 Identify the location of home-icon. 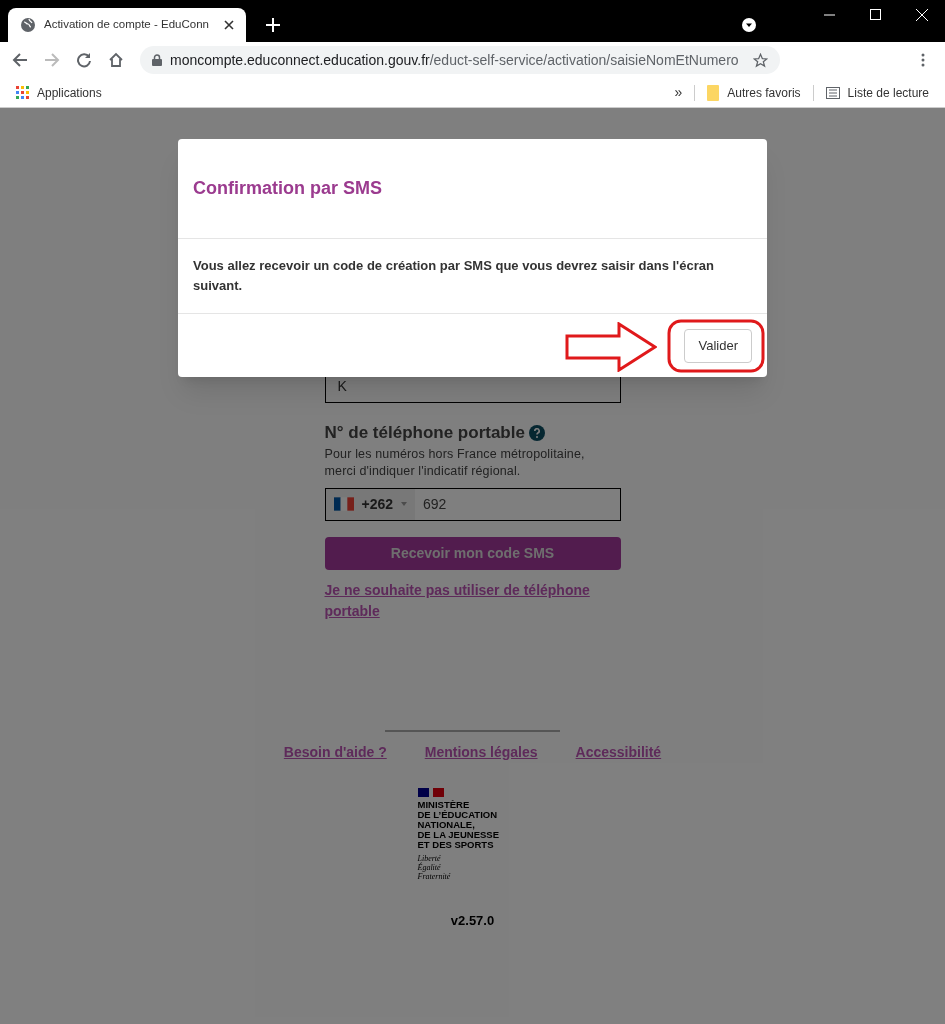
(116, 60).